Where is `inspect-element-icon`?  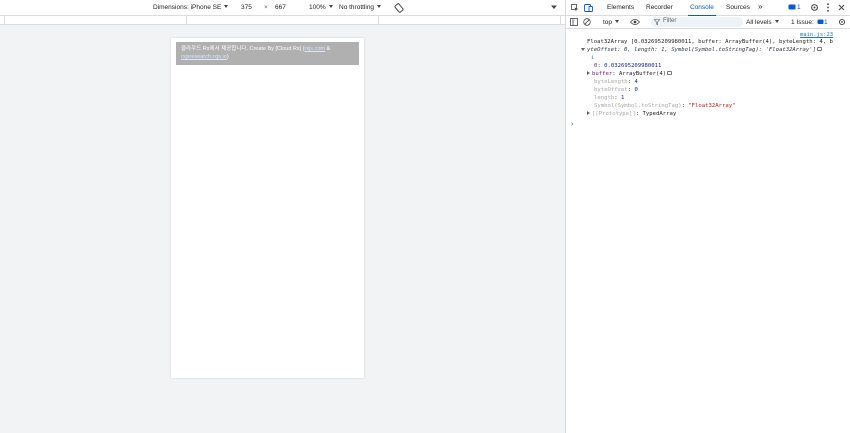 inspect-element-icon is located at coordinates (575, 9).